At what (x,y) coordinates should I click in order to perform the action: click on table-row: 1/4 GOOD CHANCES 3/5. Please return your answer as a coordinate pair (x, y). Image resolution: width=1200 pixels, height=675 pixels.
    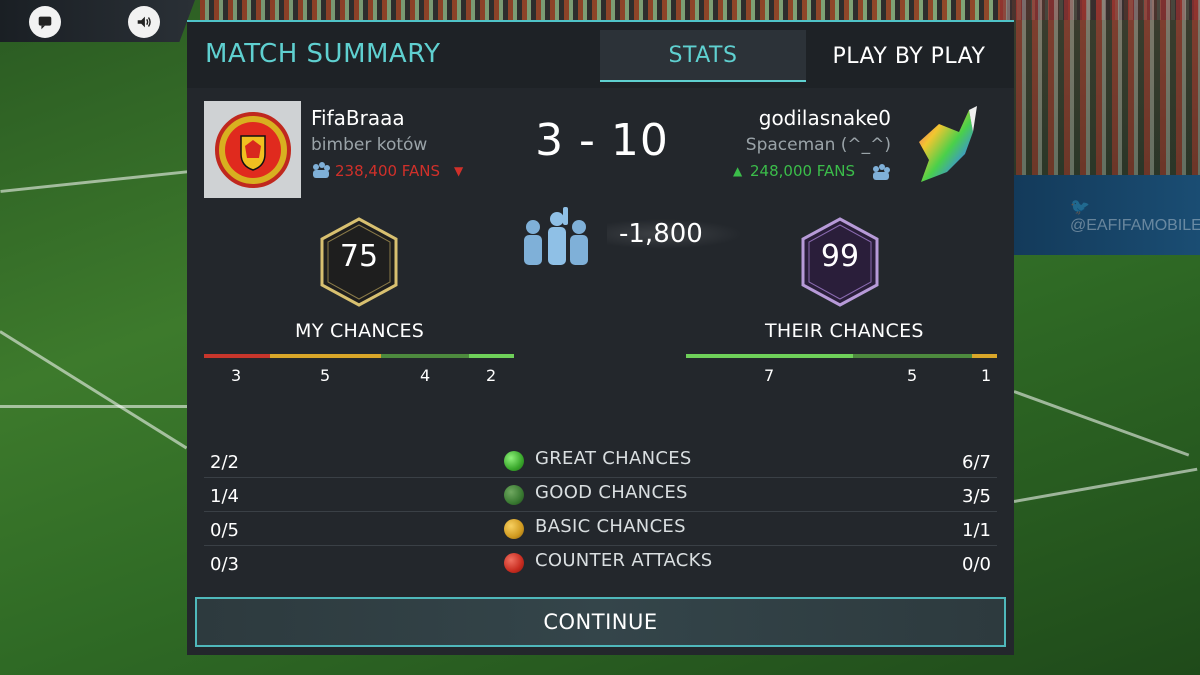
    Looking at the image, I should click on (600, 495).